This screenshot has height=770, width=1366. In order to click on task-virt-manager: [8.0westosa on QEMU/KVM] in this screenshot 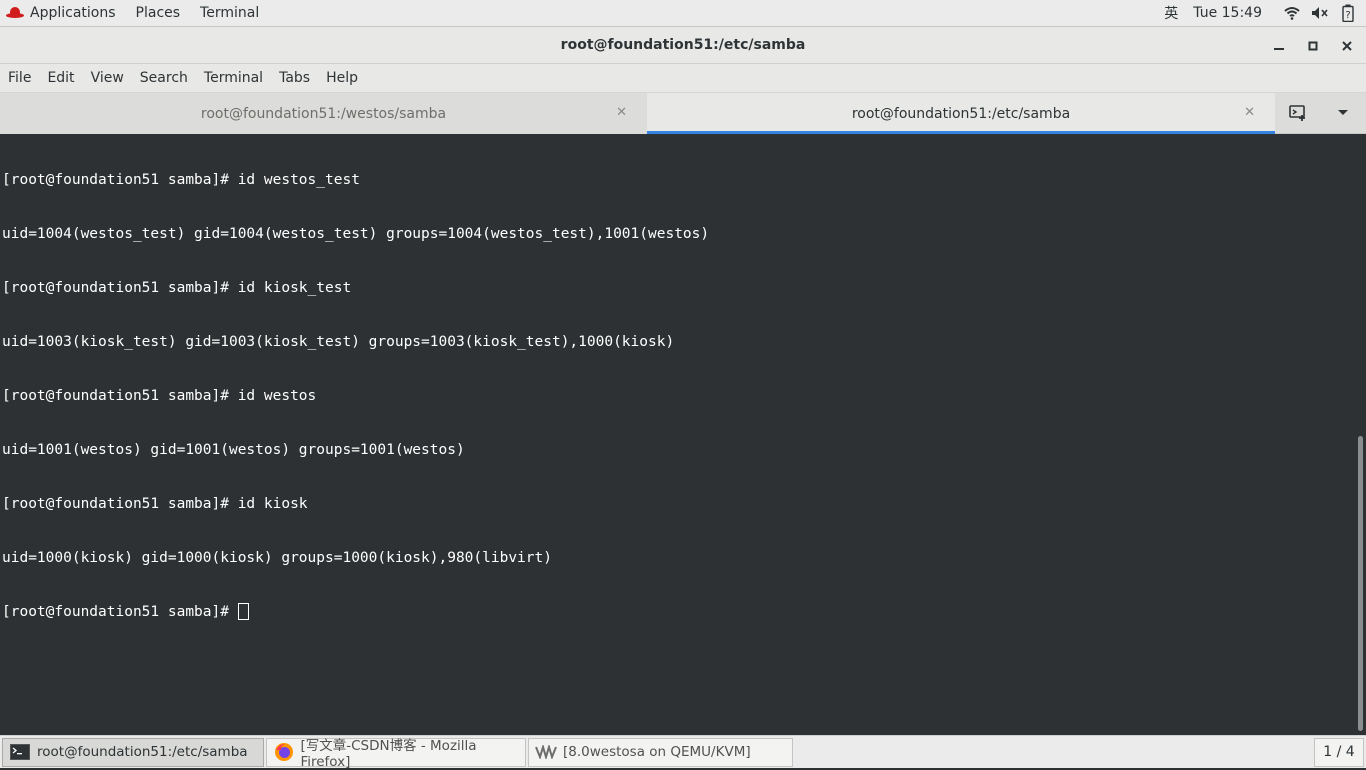, I will do `click(660, 752)`.